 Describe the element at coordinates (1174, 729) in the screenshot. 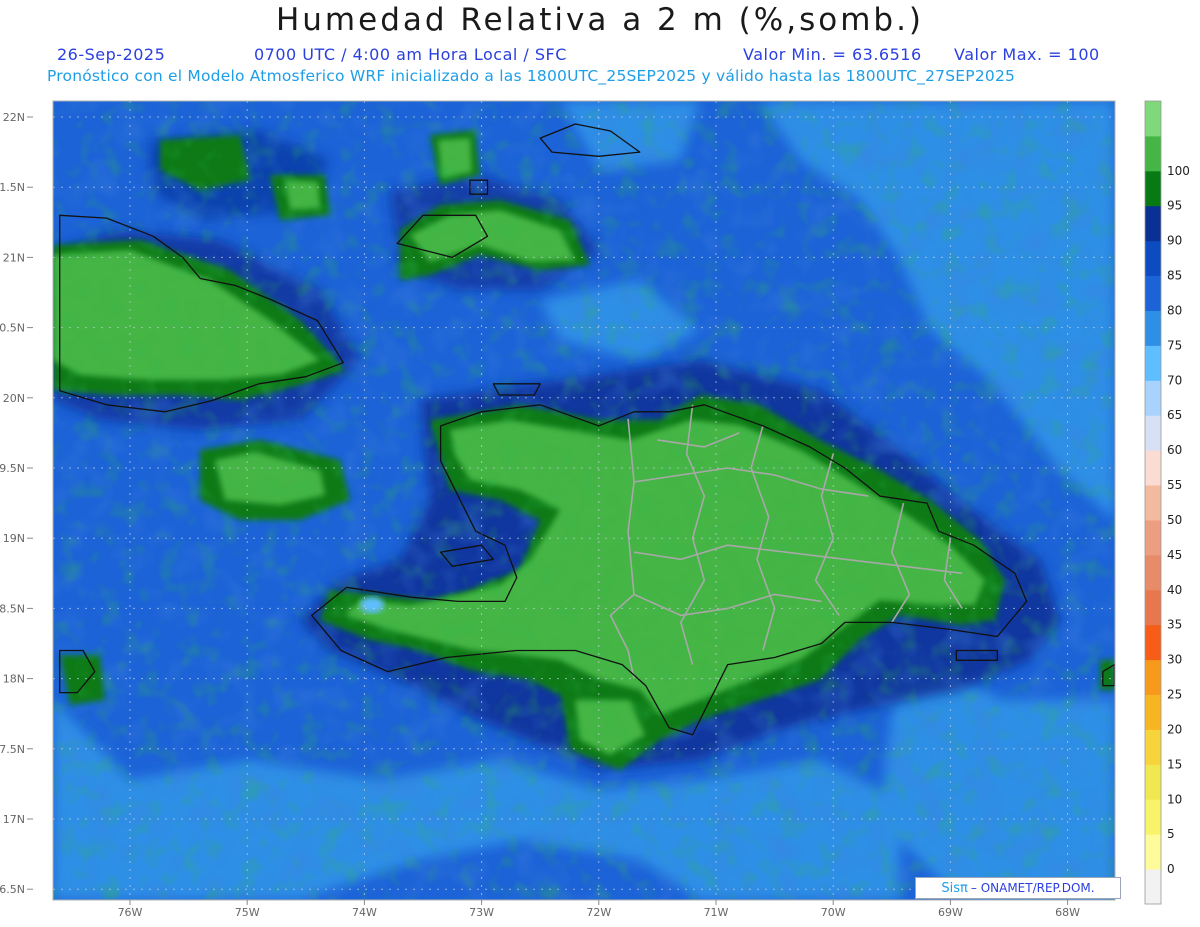

I see `colorbar-level-label: 20` at that location.